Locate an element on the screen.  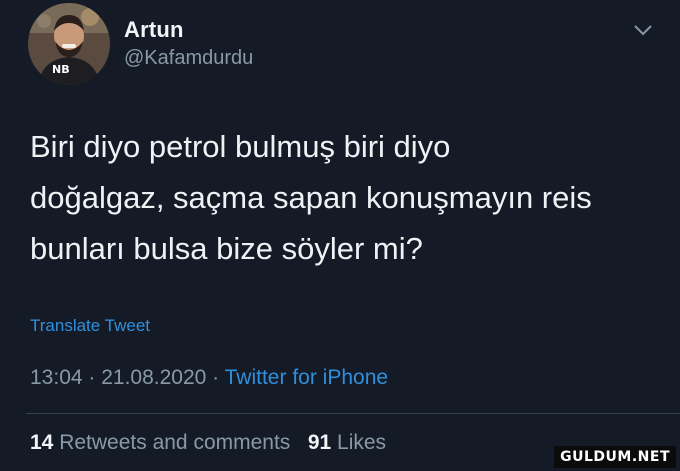
tweet-date: 21.08.2020 is located at coordinates (154, 377).